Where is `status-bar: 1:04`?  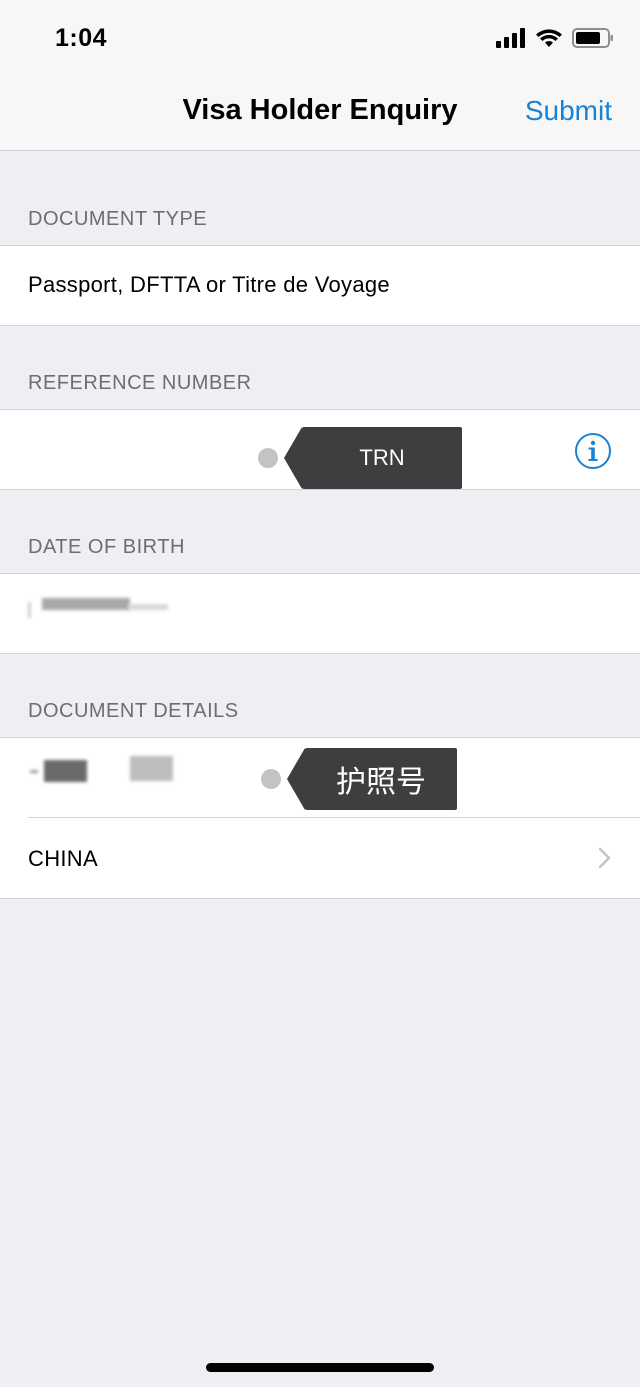
status-bar: 1:04 is located at coordinates (320, 38).